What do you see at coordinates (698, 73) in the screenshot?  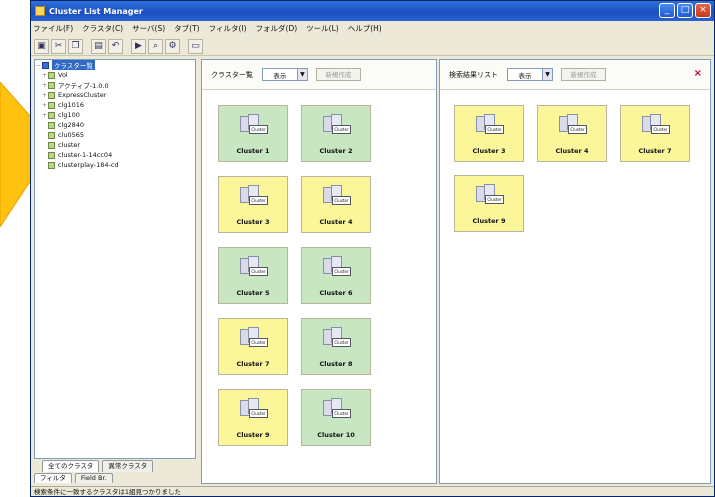 I see `close-icon: ×` at bounding box center [698, 73].